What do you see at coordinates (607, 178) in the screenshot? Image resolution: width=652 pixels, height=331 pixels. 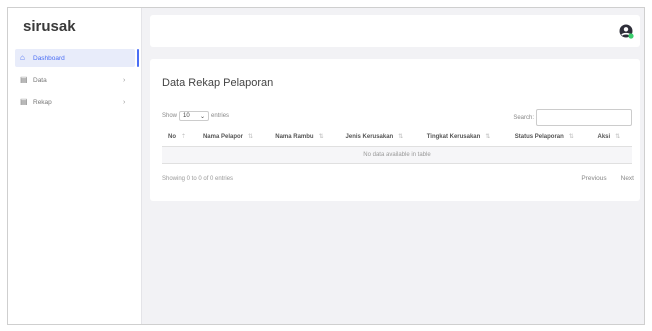 I see `pagination: Previous Next` at bounding box center [607, 178].